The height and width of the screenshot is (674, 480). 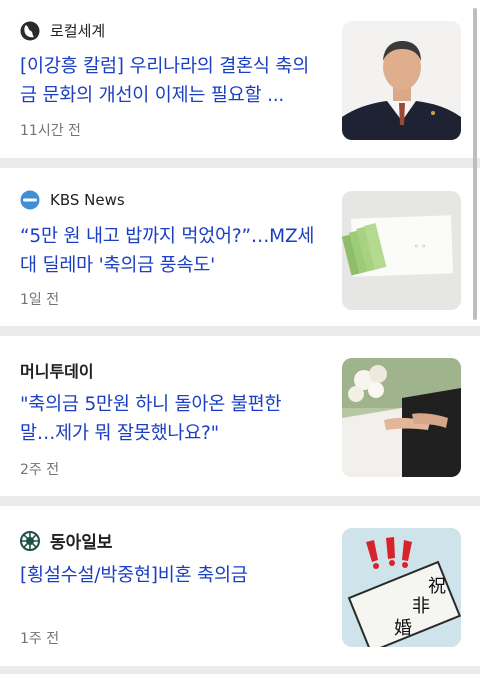 I want to click on donga-logo-icon, so click(x=30, y=540).